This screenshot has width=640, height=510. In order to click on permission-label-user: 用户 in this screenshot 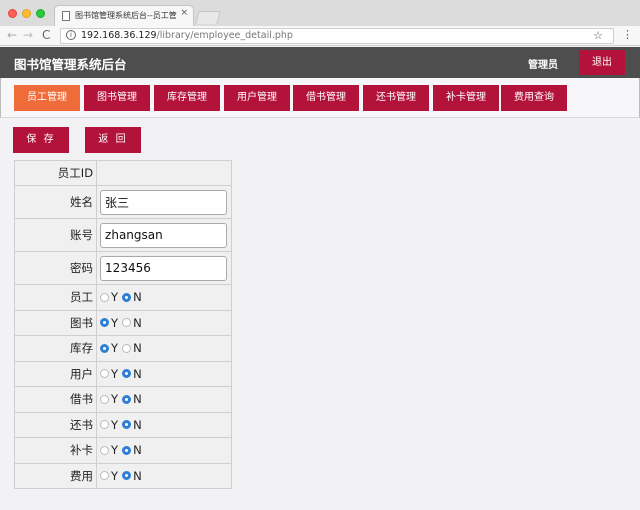, I will do `click(55, 373)`.